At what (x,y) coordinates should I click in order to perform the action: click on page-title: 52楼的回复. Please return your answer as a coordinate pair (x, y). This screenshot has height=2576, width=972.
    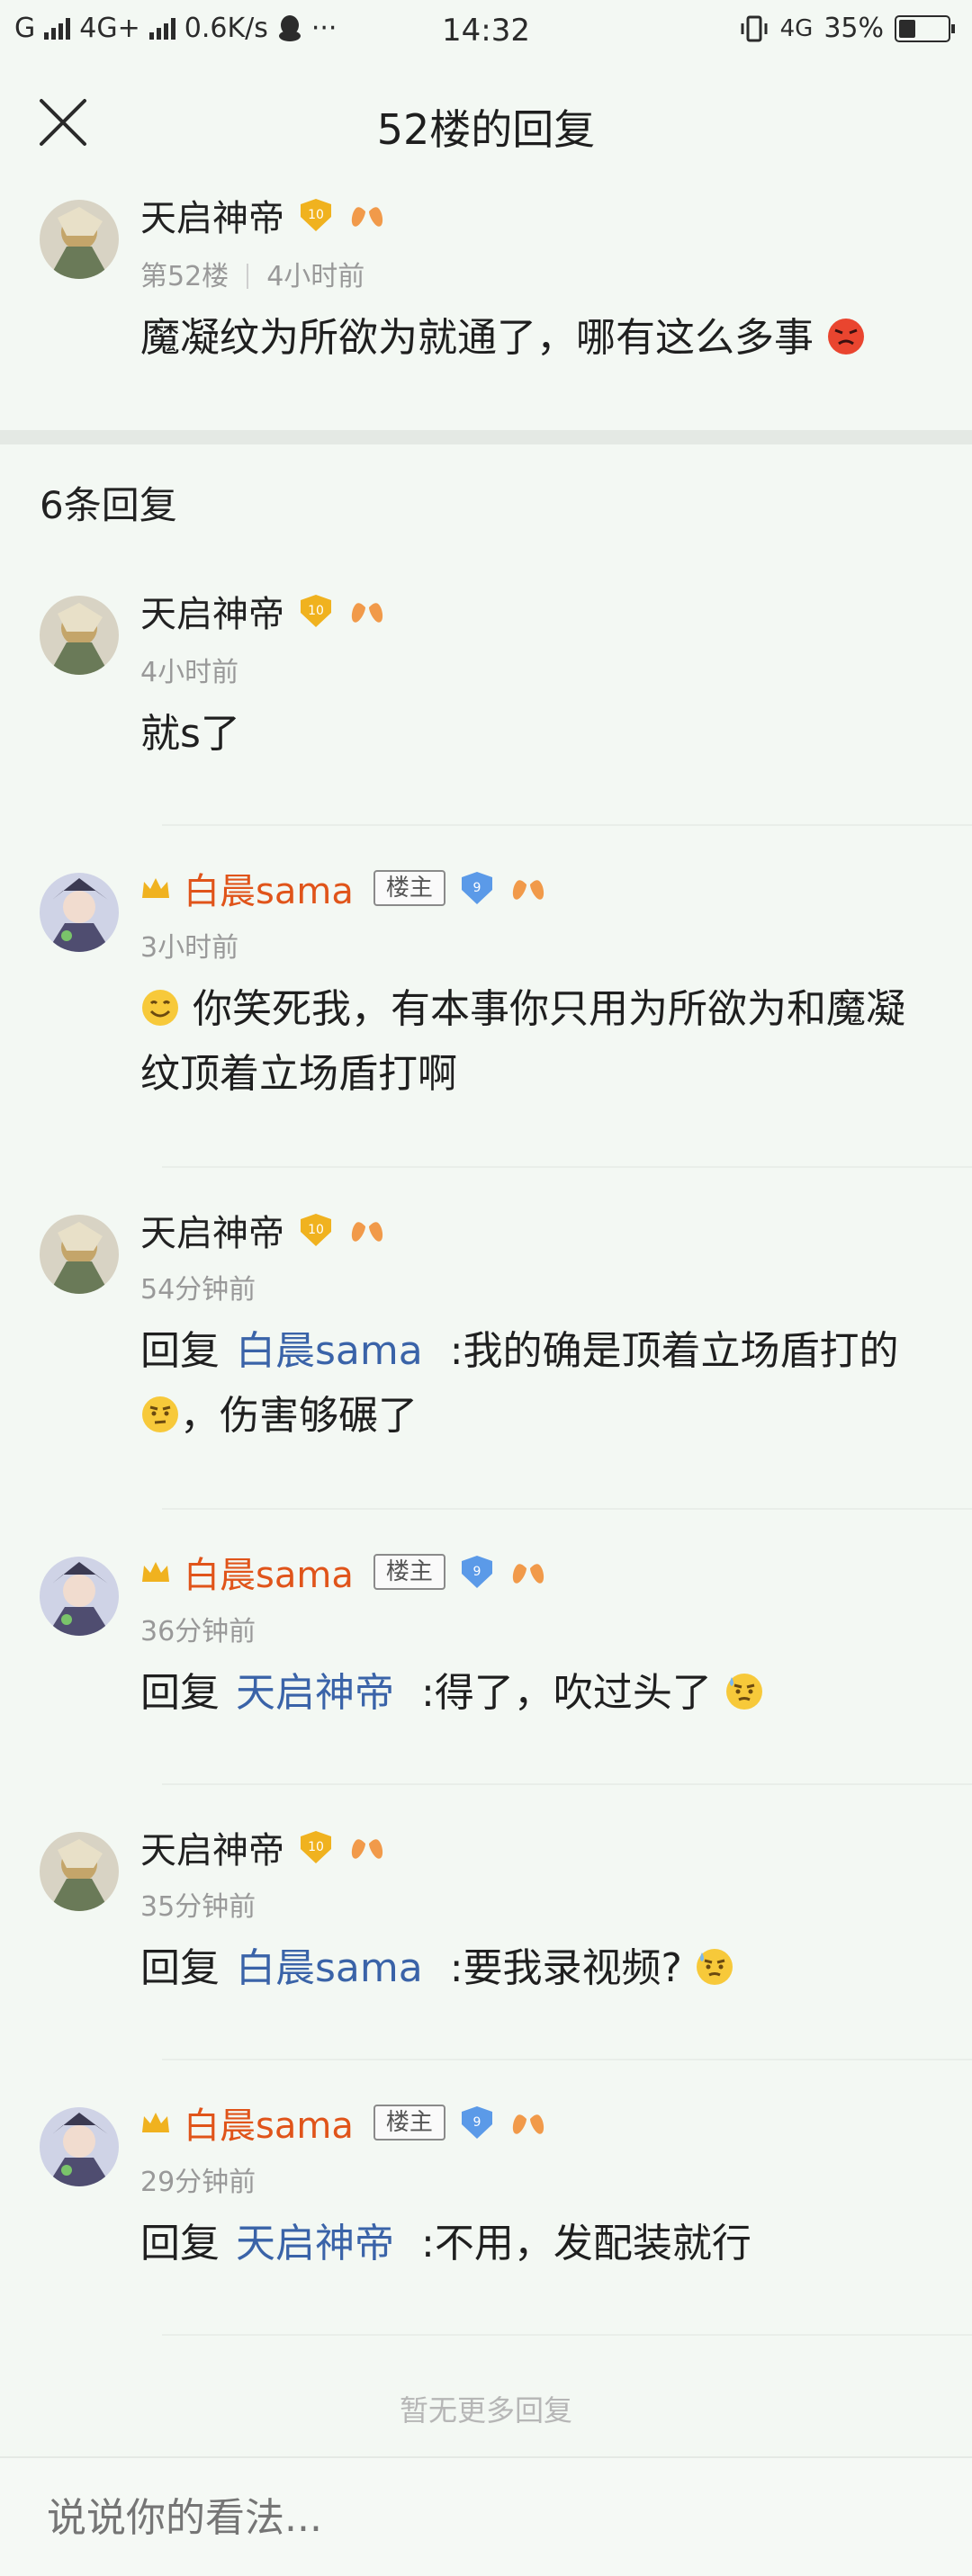
    Looking at the image, I should click on (486, 130).